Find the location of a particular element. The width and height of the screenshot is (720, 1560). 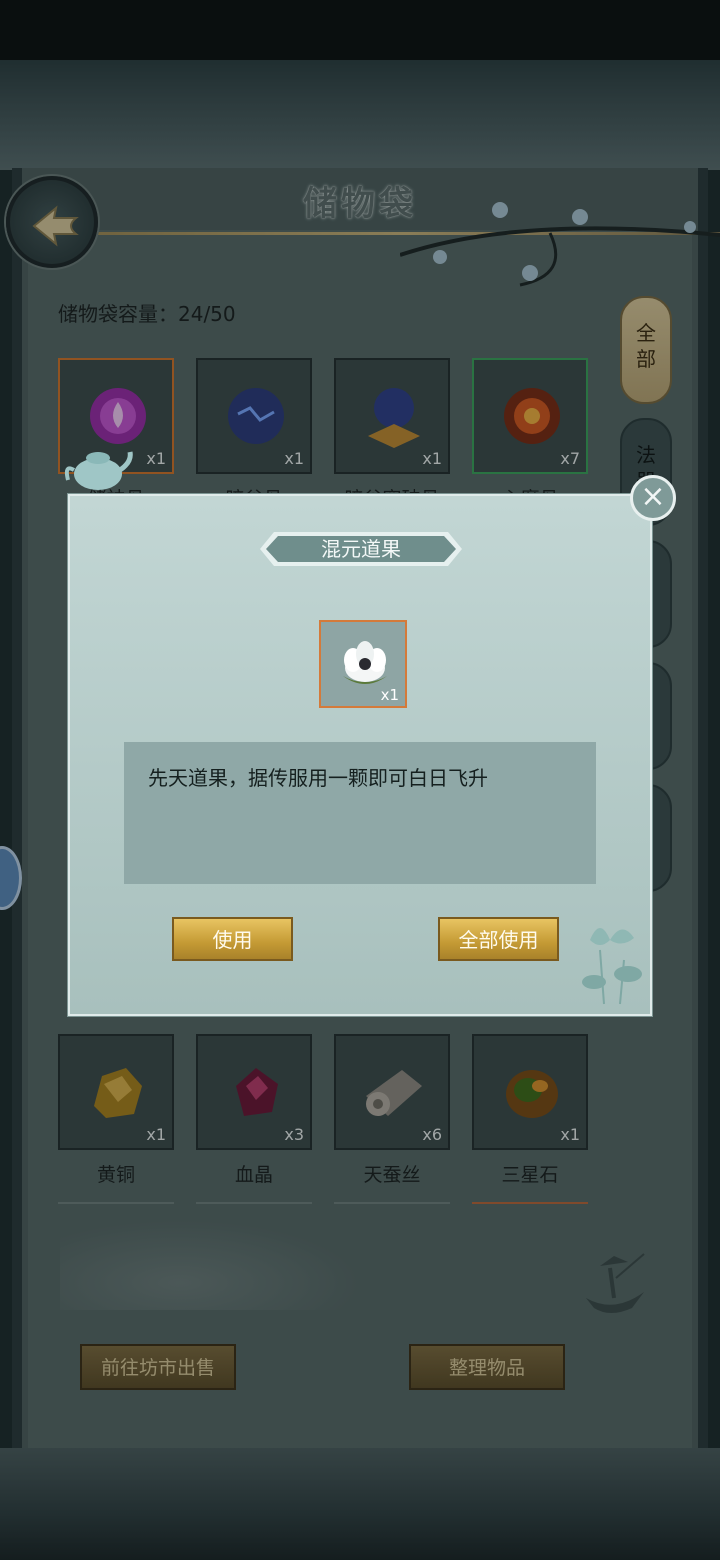

item-description-text: 先天道果，据传服用一颗即可白日飞升 is located at coordinates (318, 778).